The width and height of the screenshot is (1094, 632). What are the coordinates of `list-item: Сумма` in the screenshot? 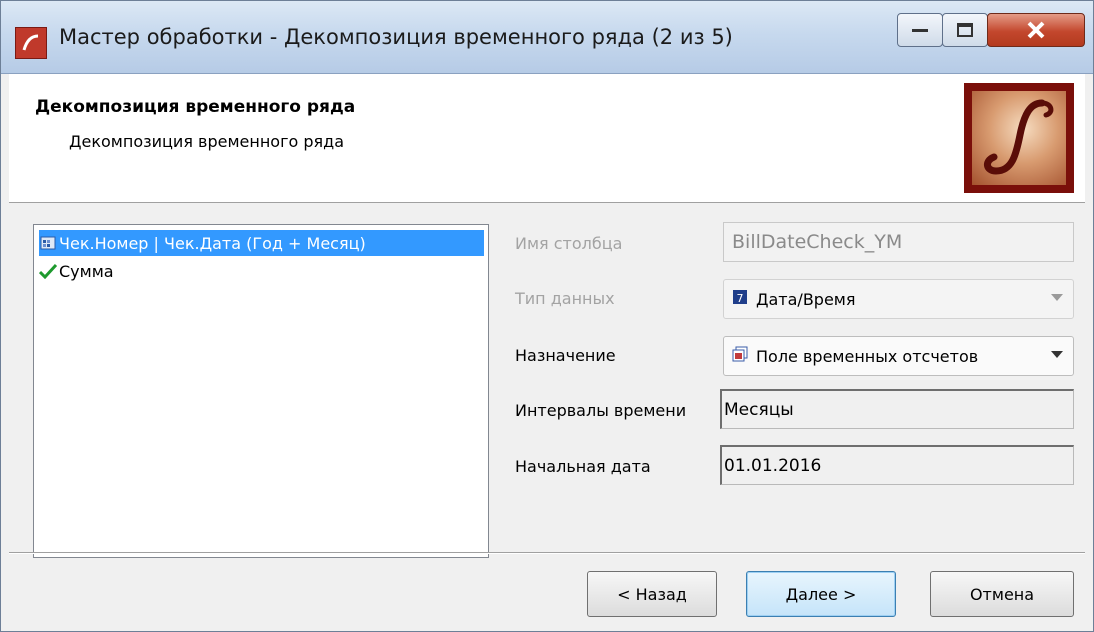 It's located at (76, 271).